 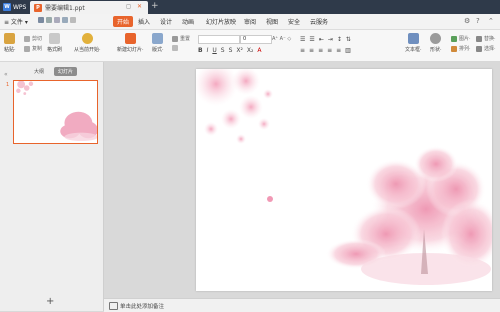 What do you see at coordinates (321, 39) in the screenshot?
I see `decrease-indent-icon: ⇤` at bounding box center [321, 39].